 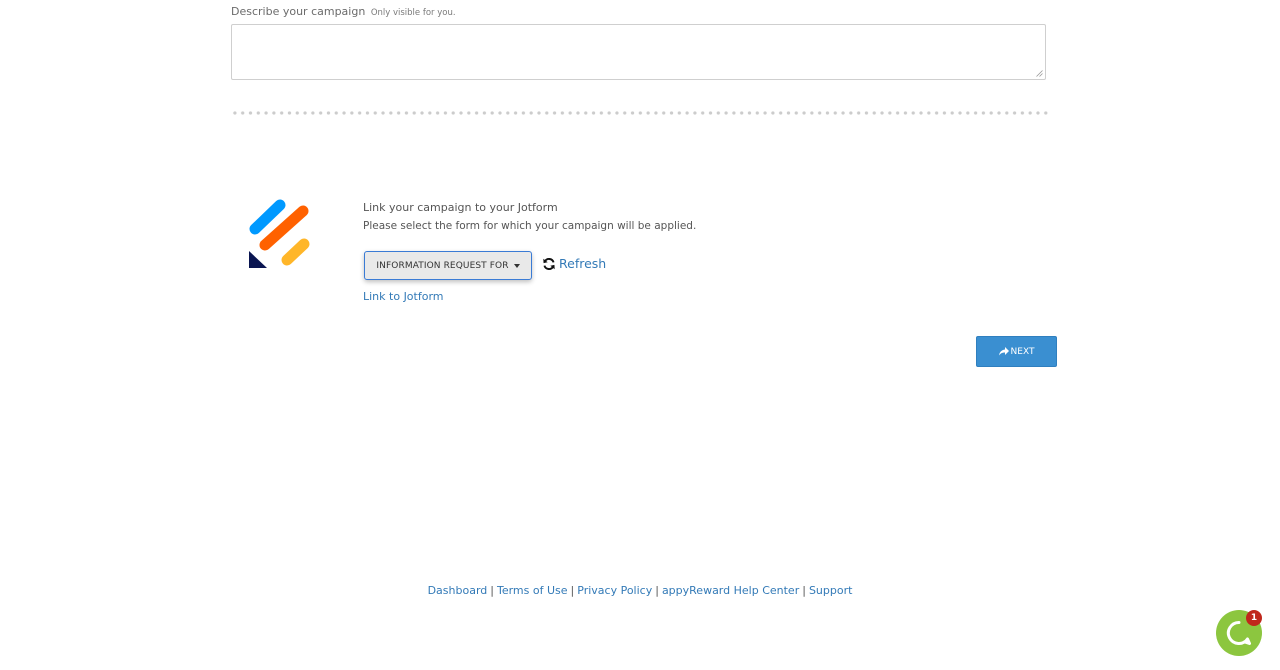 What do you see at coordinates (1254, 618) in the screenshot?
I see `chat-notification-badge: 1` at bounding box center [1254, 618].